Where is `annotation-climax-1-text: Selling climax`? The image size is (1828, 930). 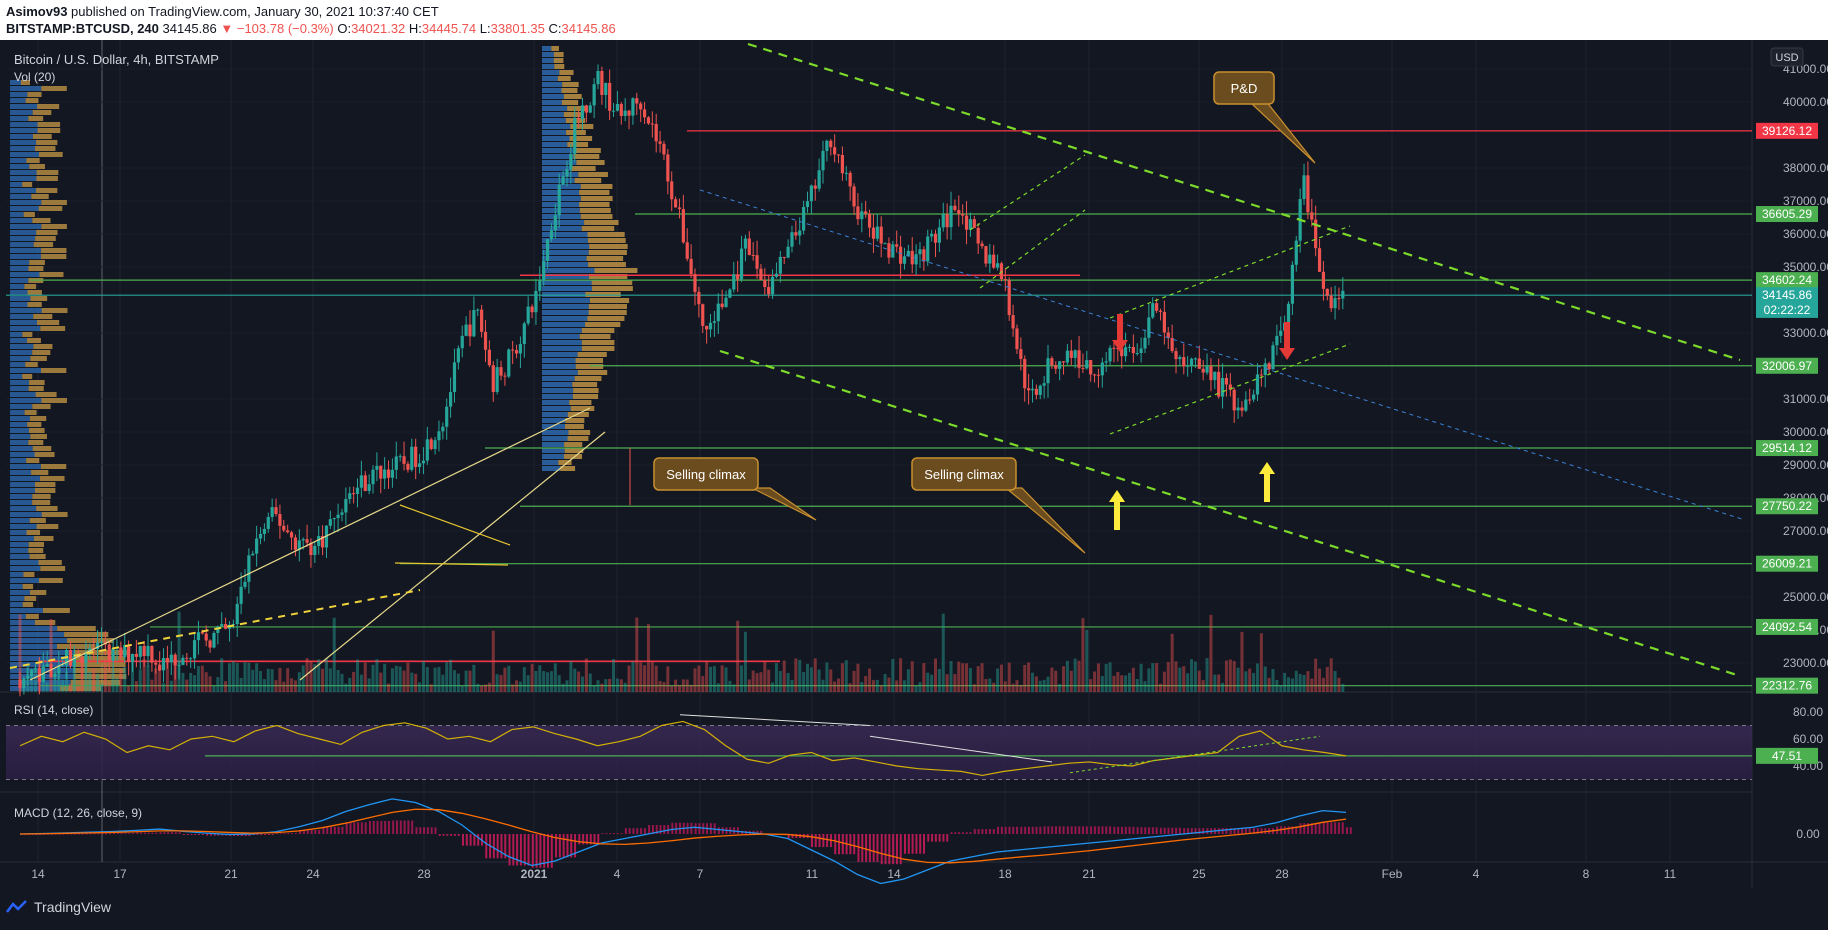 annotation-climax-1-text: Selling climax is located at coordinates (706, 474).